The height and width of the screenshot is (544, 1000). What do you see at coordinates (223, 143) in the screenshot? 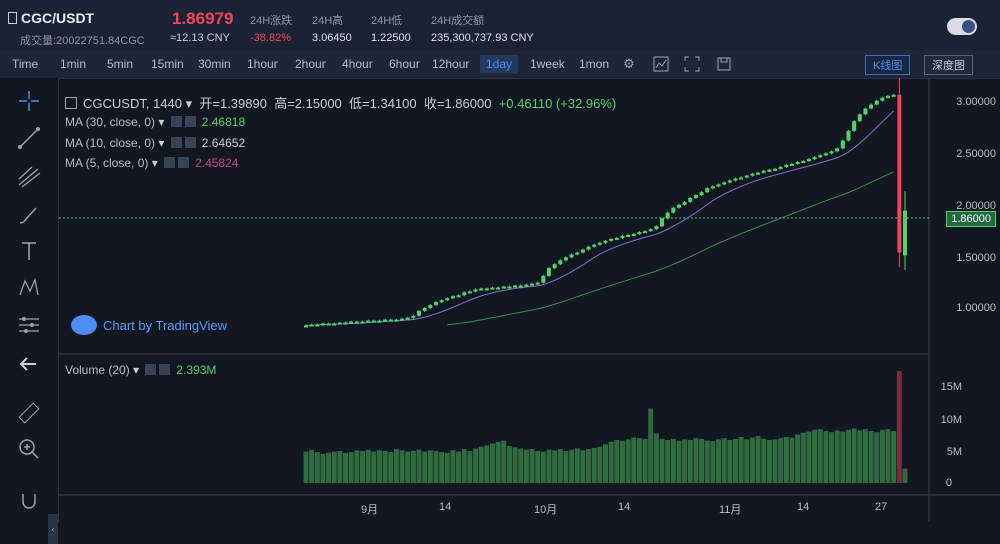
I see `ma10-value: 2.64652` at bounding box center [223, 143].